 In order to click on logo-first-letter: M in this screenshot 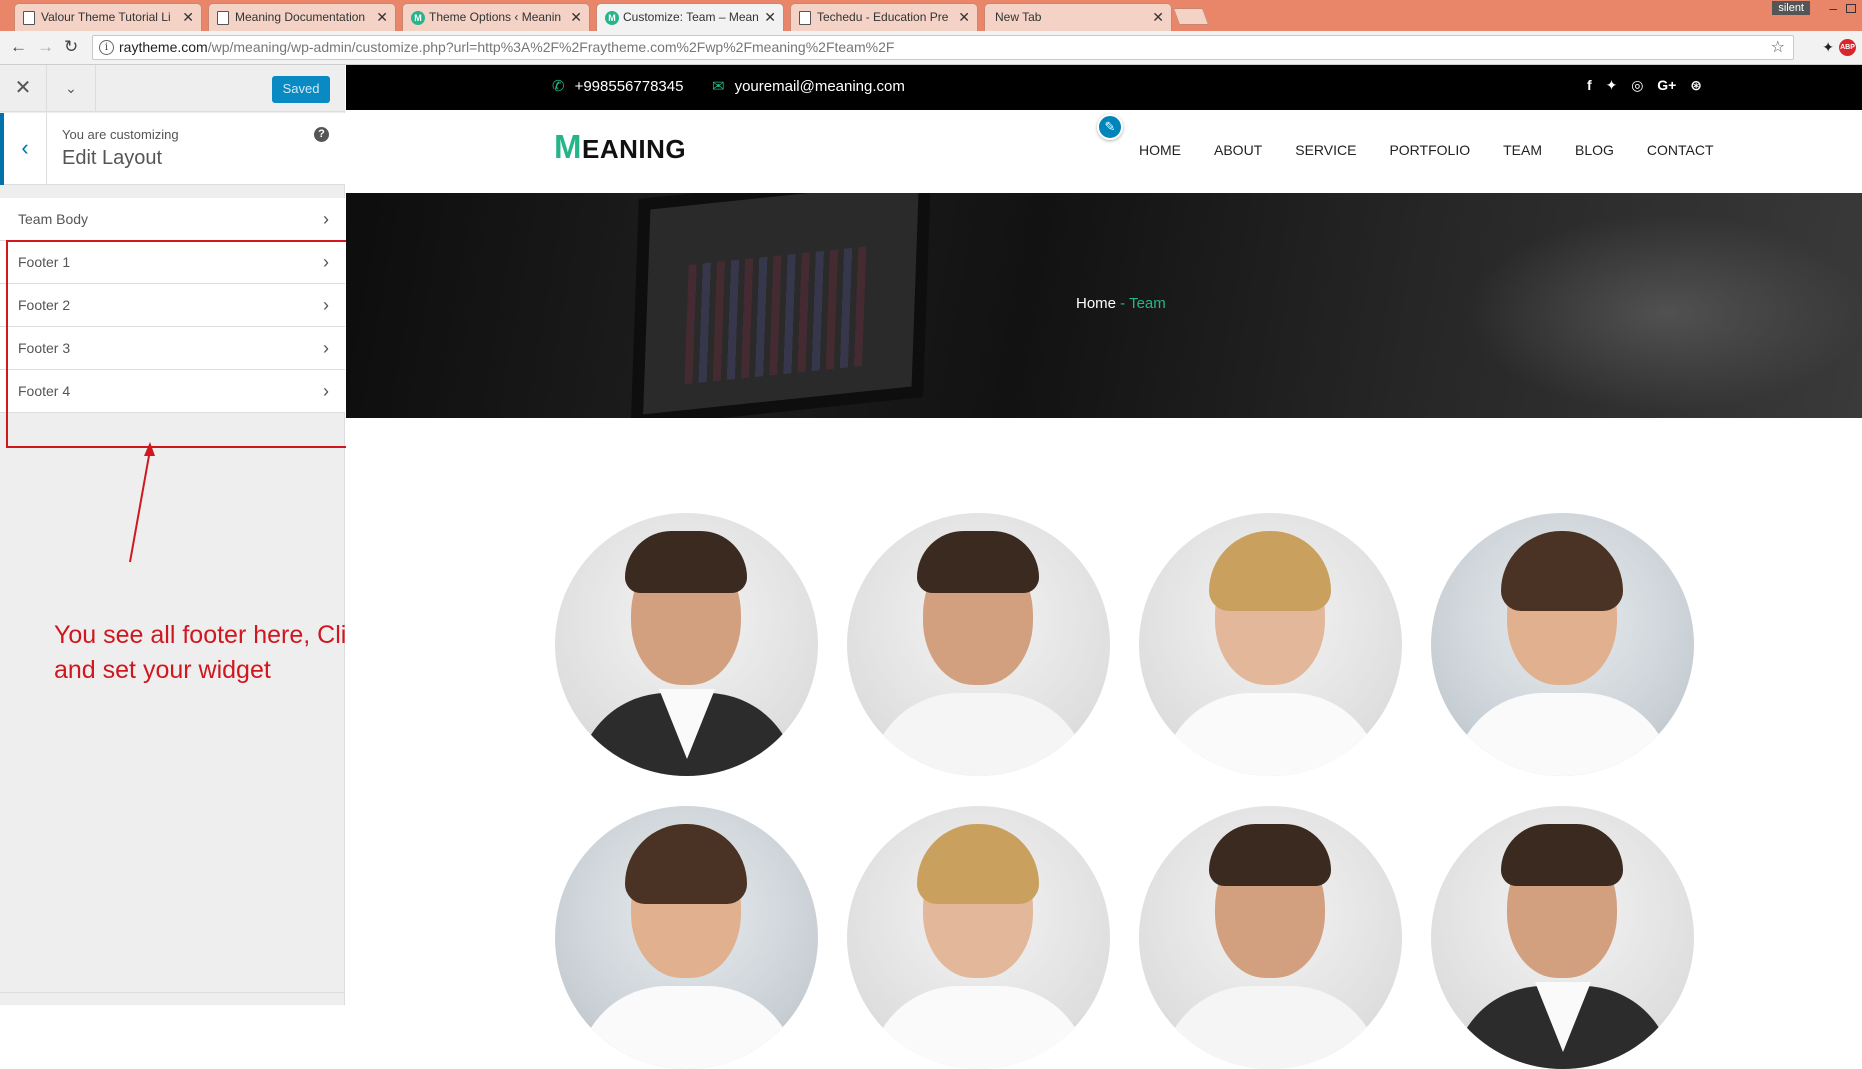, I will do `click(568, 146)`.